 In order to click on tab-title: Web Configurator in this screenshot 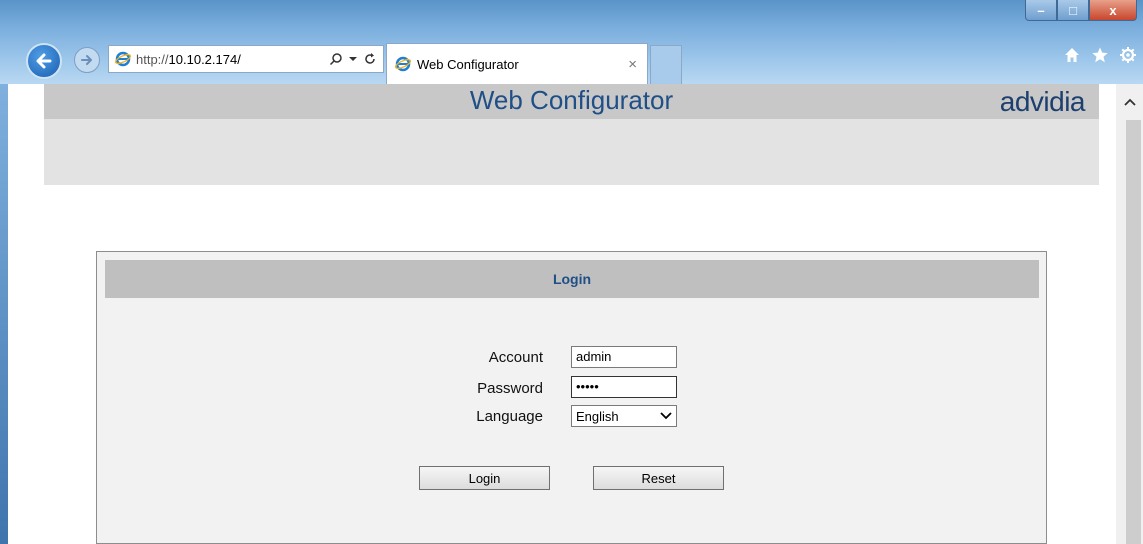, I will do `click(468, 64)`.